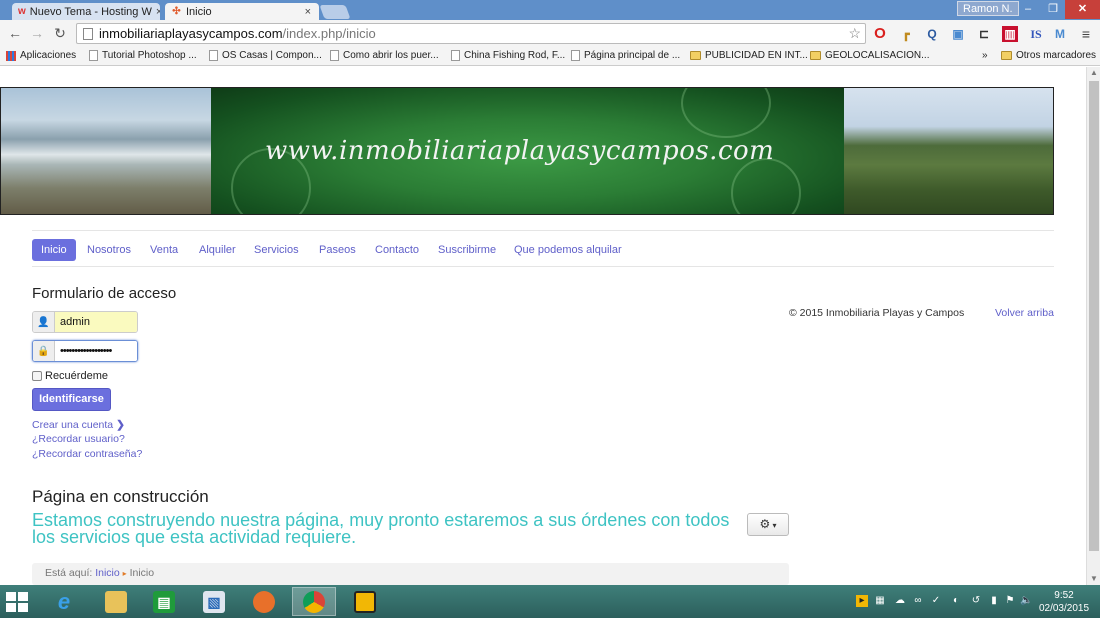 The height and width of the screenshot is (618, 1100). What do you see at coordinates (48, 55) in the screenshot?
I see `bookmark-label: Aplicaciones` at bounding box center [48, 55].